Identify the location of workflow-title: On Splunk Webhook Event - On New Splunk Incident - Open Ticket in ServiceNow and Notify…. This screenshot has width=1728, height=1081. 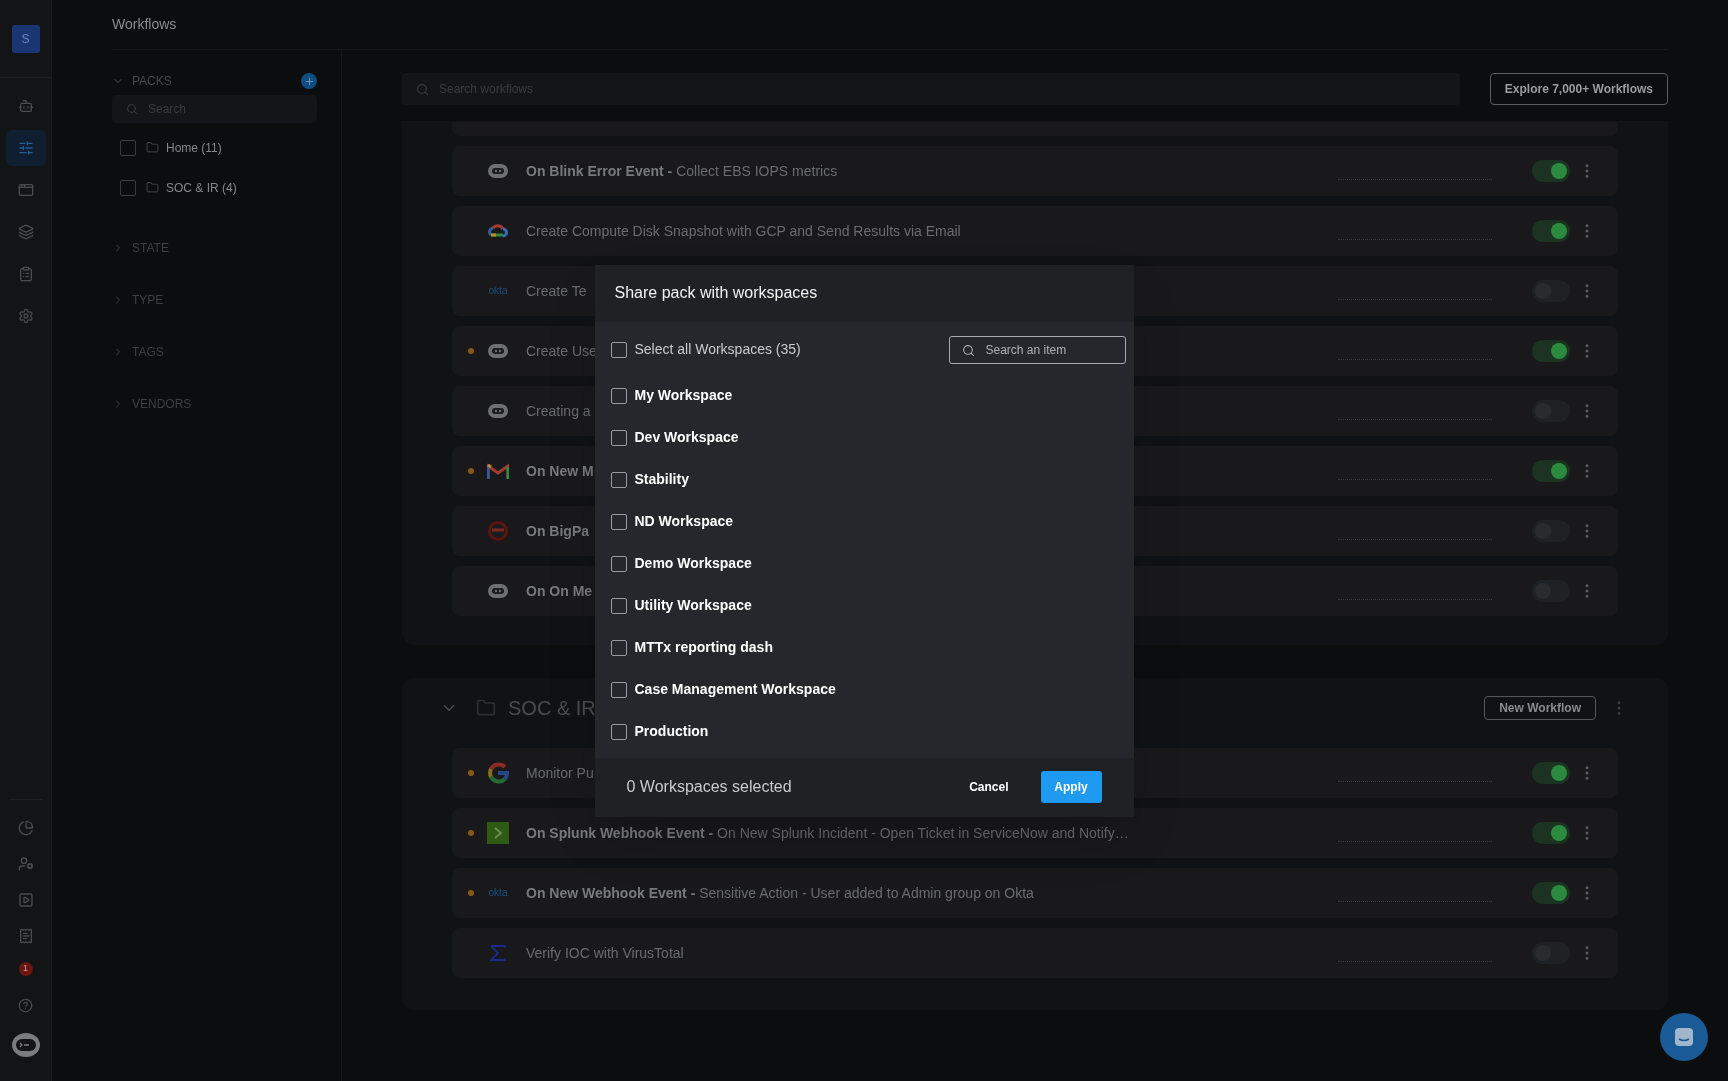
(827, 833).